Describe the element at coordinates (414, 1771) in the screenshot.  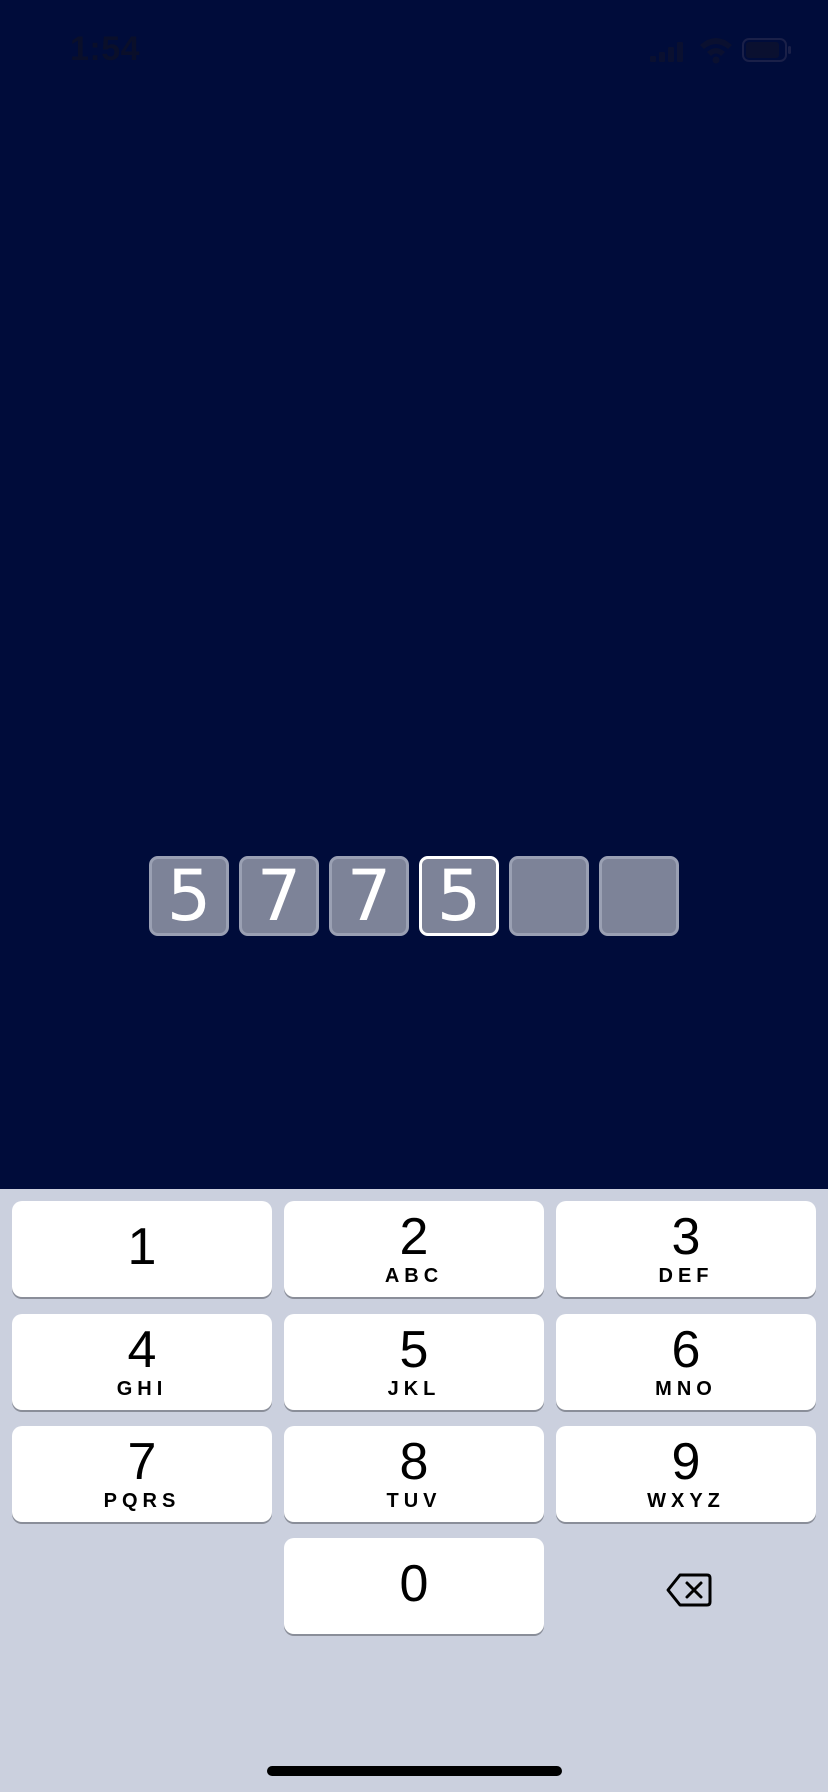
I see `home-indicator` at that location.